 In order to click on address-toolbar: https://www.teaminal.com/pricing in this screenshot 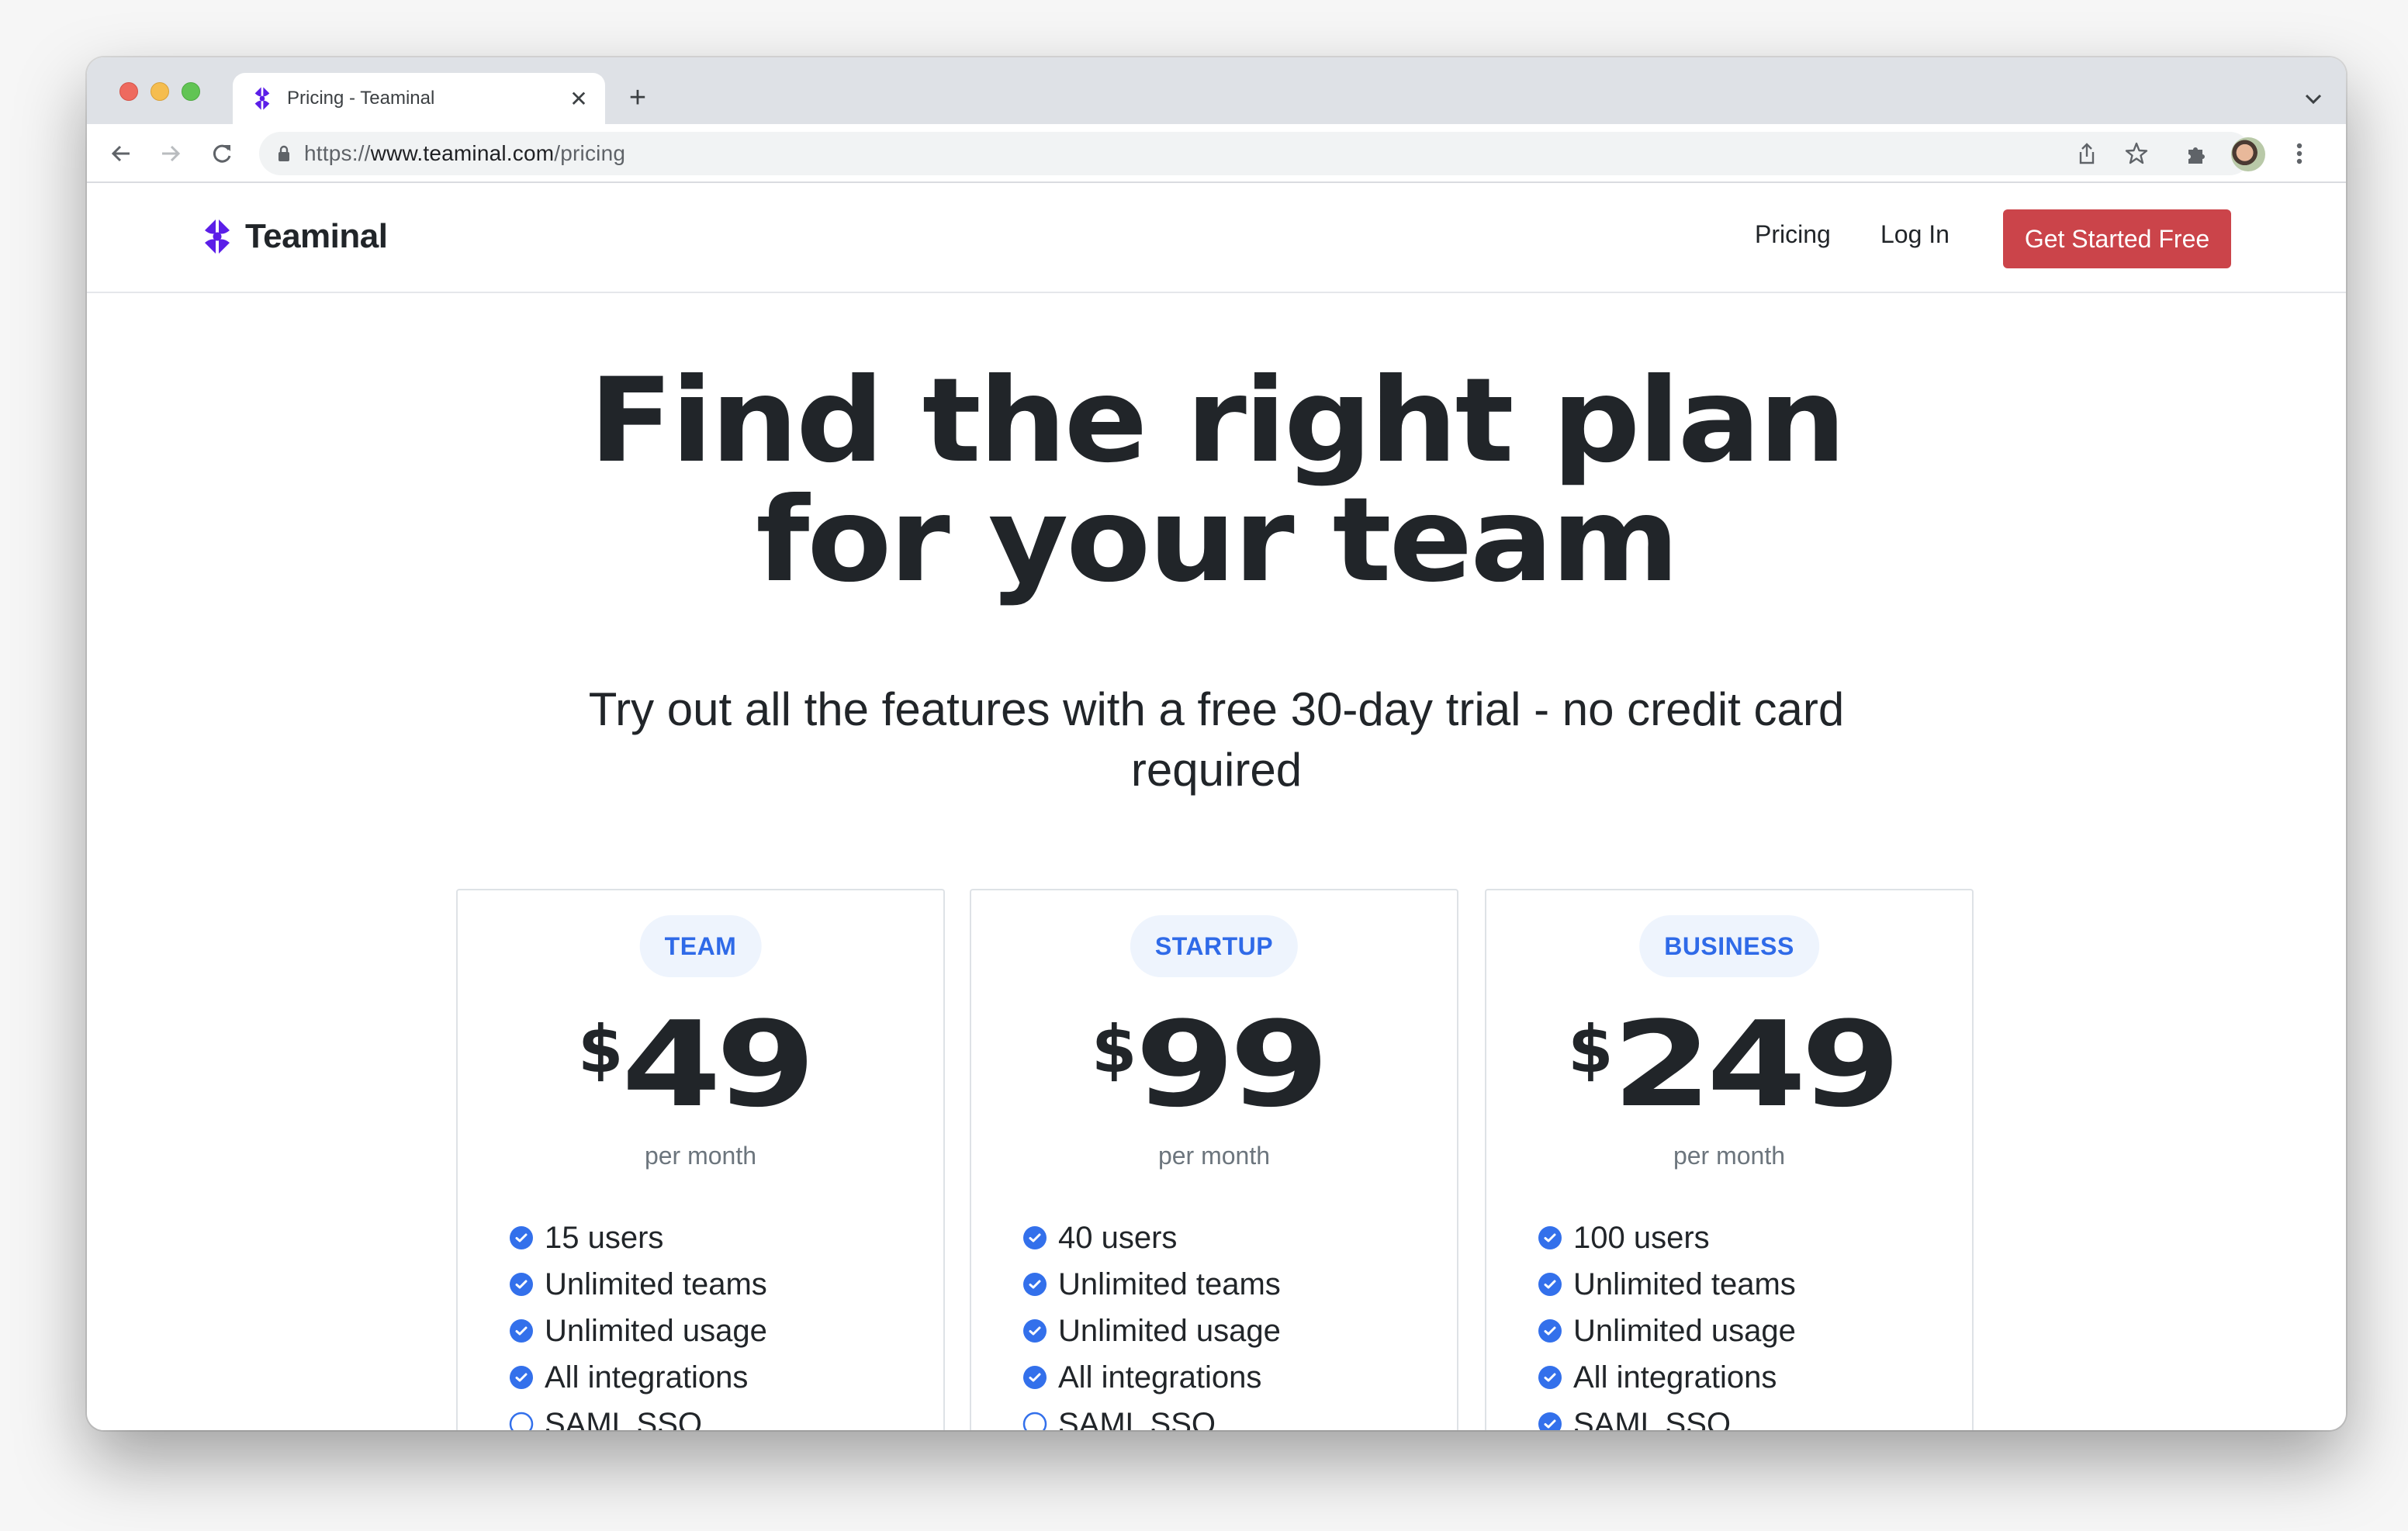, I will do `click(1216, 153)`.